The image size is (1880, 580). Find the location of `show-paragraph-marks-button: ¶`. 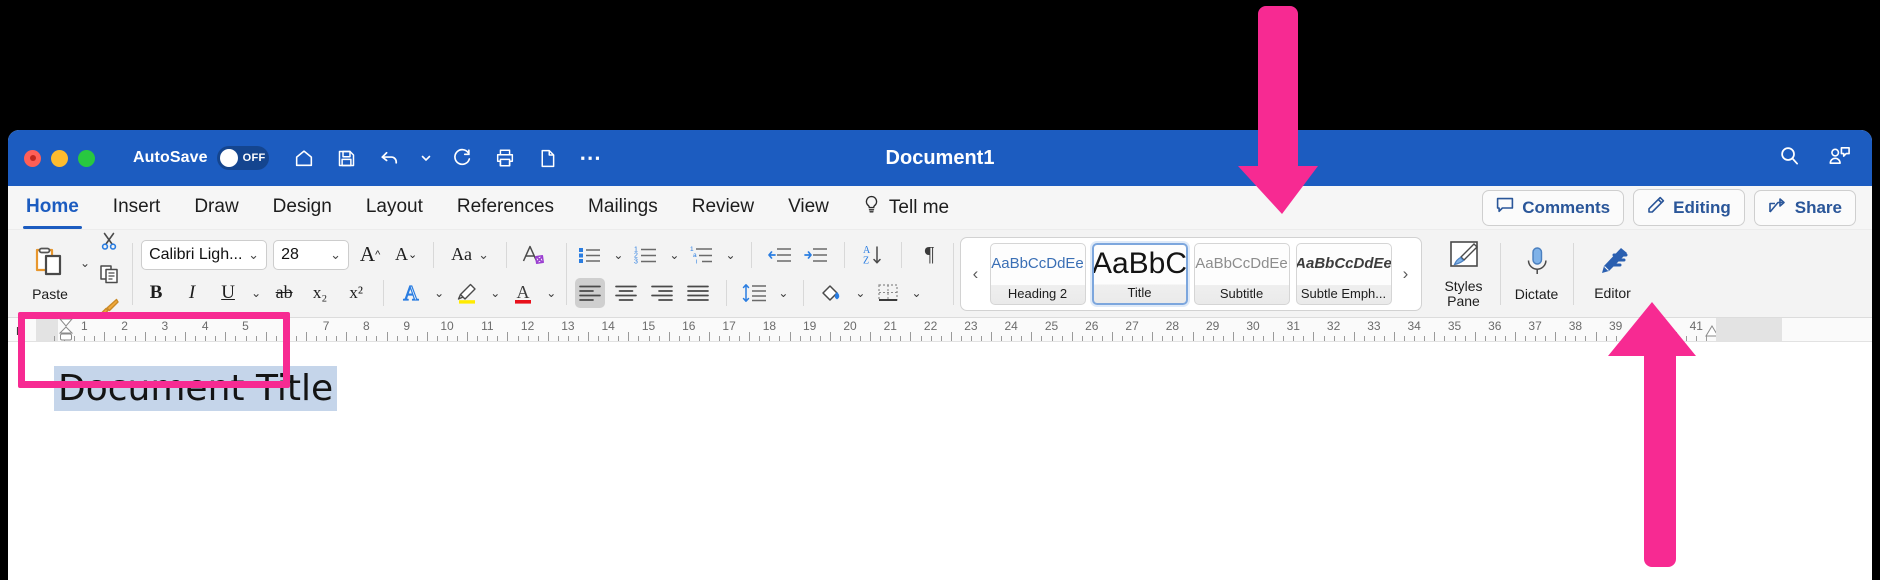

show-paragraph-marks-button: ¶ is located at coordinates (930, 255).